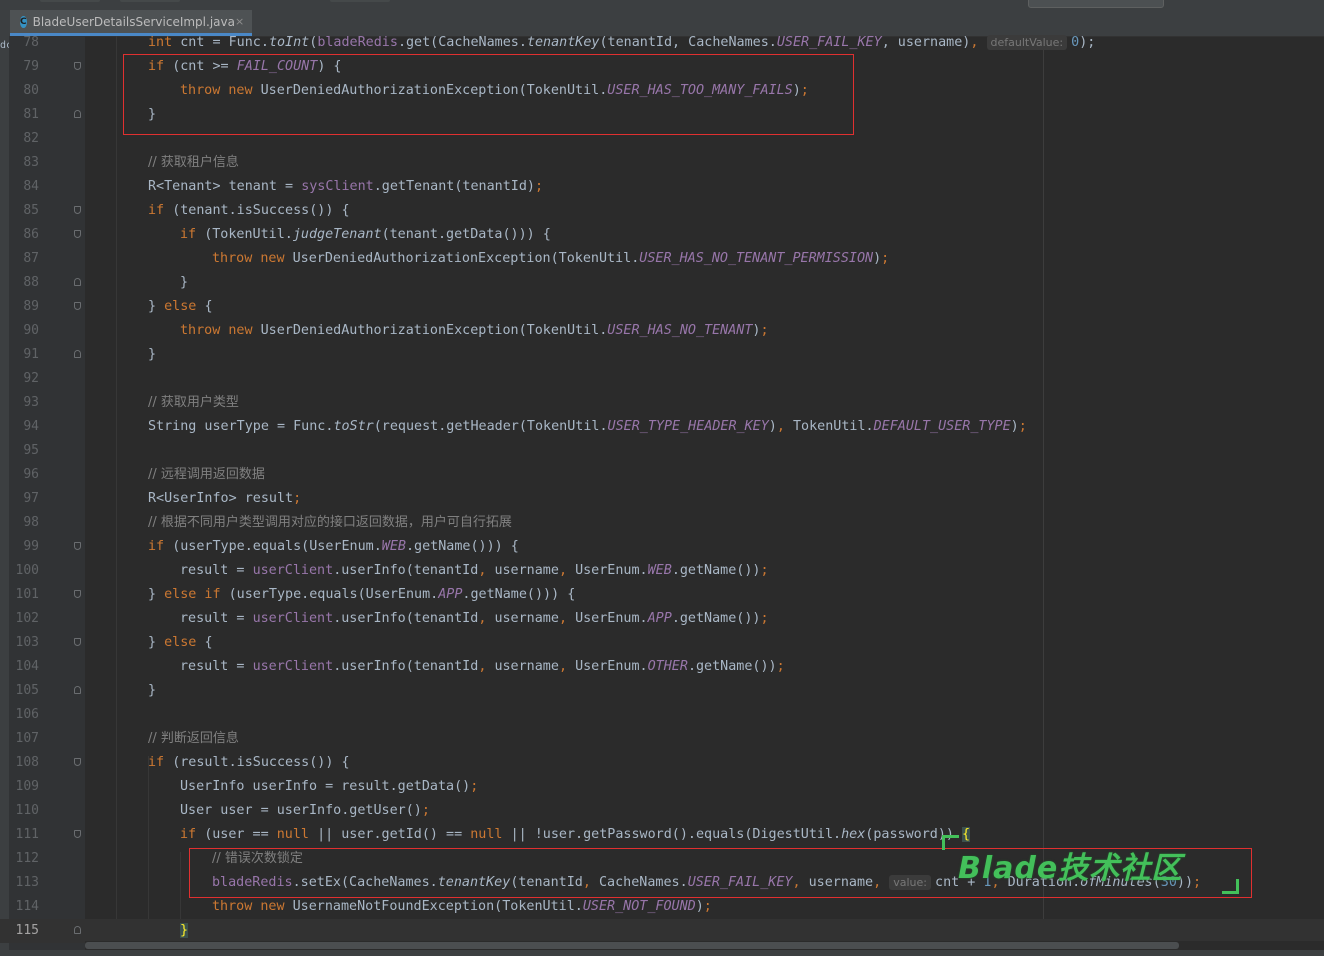  I want to click on code-token: (tenantId, so click(546, 882).